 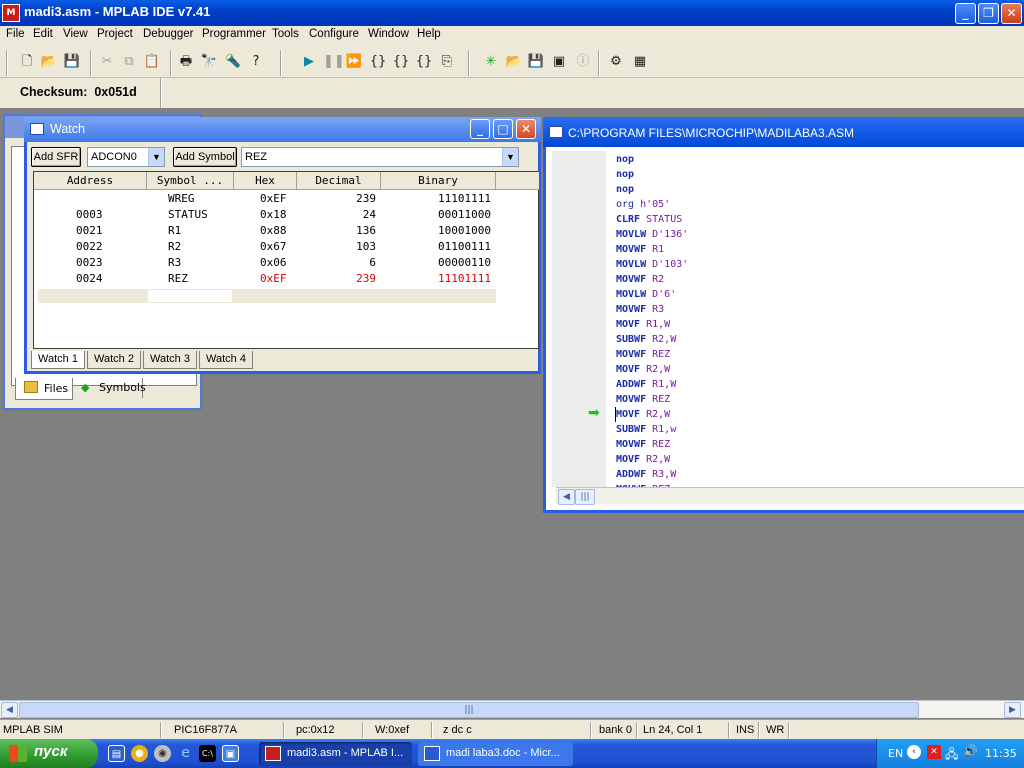 I want to click on step-into-icon: {}, so click(x=378, y=62).